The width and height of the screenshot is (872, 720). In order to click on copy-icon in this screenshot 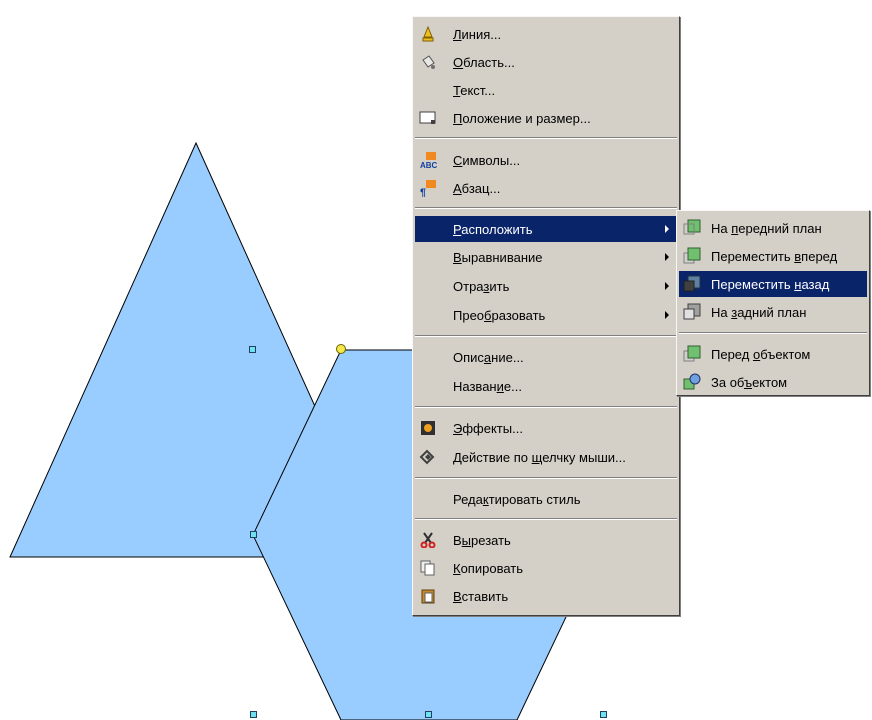, I will do `click(428, 568)`.